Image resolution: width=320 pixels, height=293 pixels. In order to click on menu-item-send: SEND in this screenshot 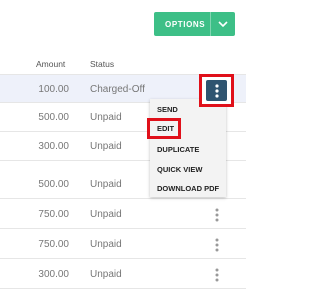, I will do `click(167, 109)`.